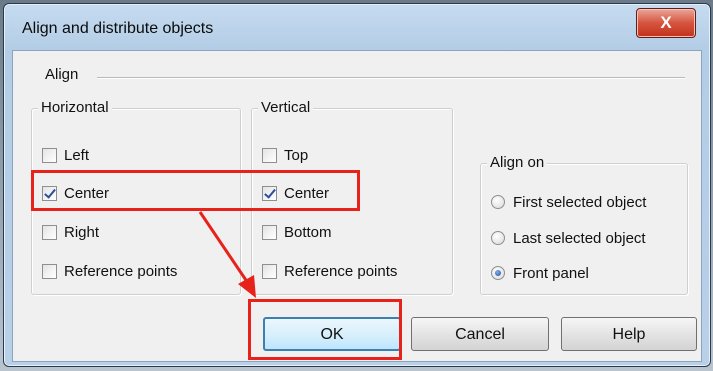  I want to click on center-checkboxes-highlight, so click(195, 190).